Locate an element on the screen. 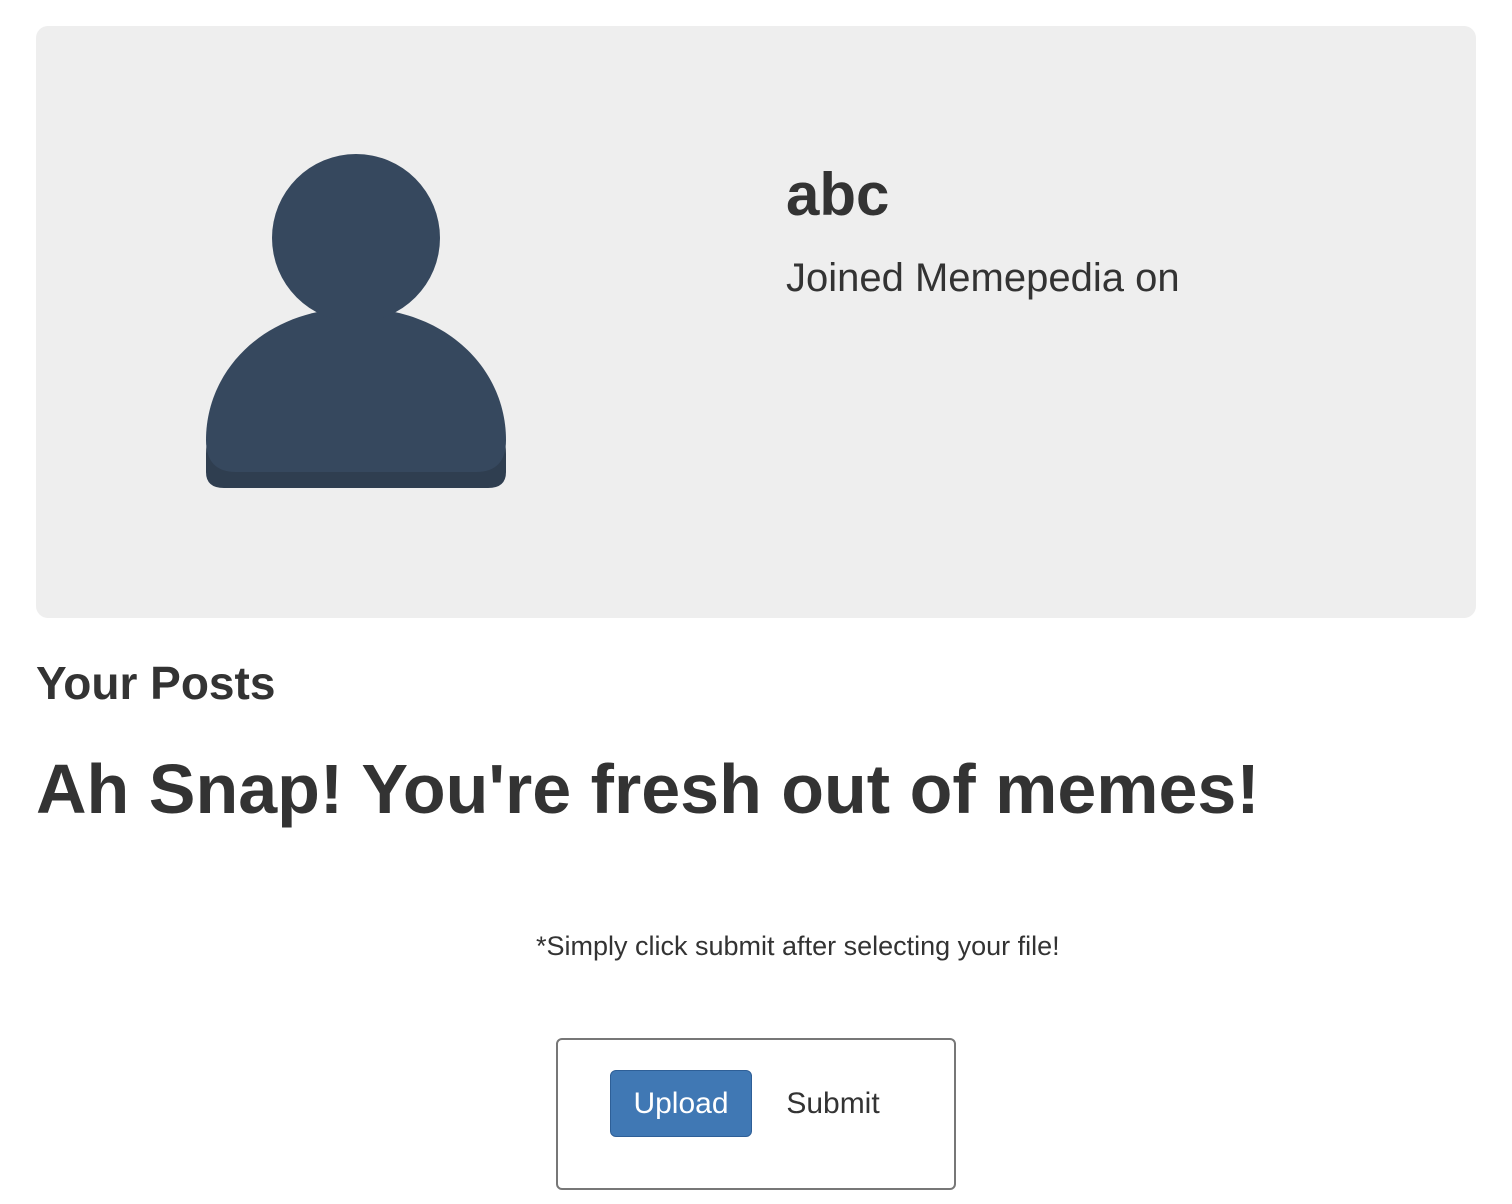  user-silhouette-icon is located at coordinates (356, 321).